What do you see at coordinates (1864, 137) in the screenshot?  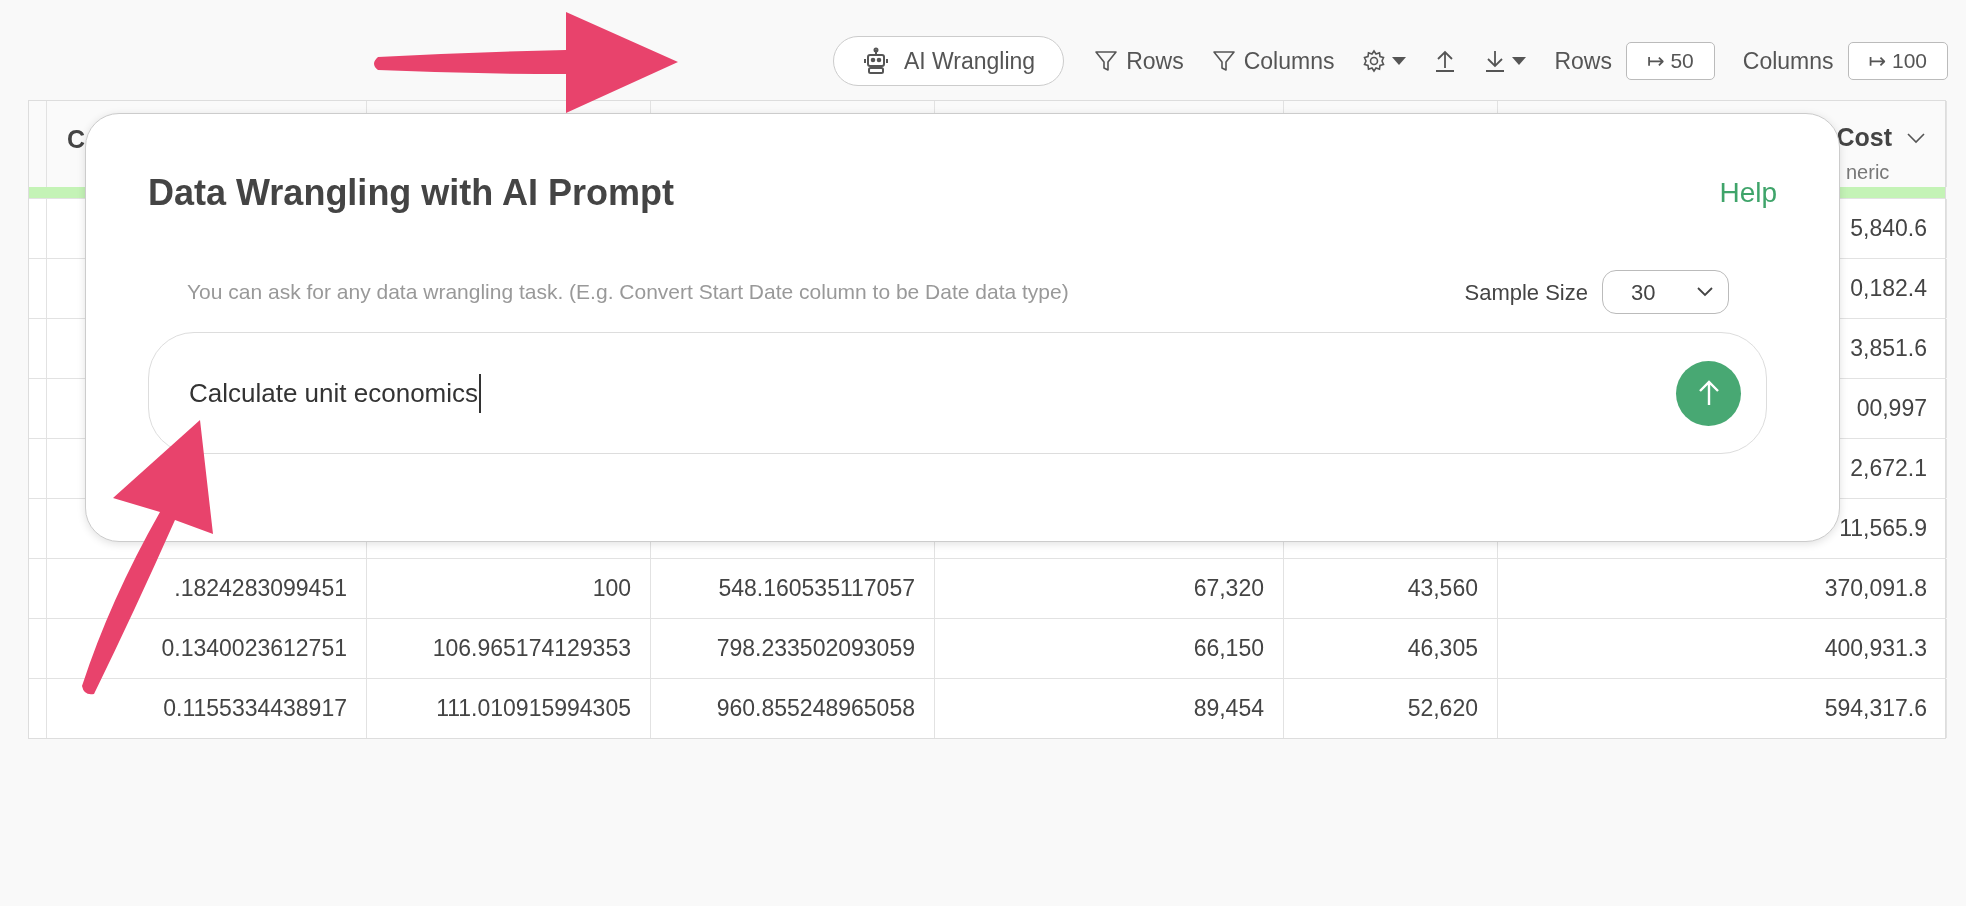 I see `column-header: Cost` at bounding box center [1864, 137].